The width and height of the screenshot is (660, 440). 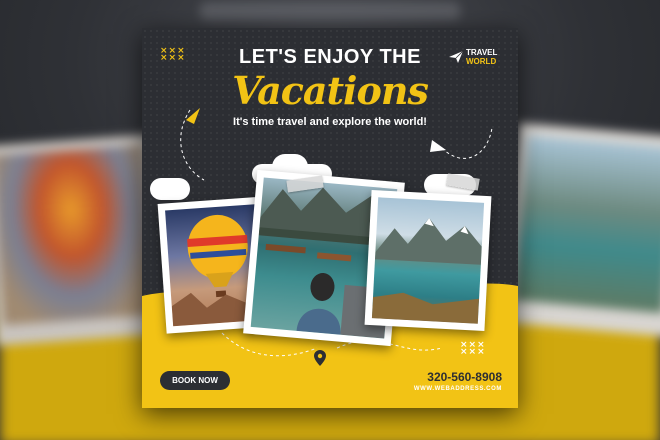 I want to click on alpine-lake-photo, so click(x=428, y=260).